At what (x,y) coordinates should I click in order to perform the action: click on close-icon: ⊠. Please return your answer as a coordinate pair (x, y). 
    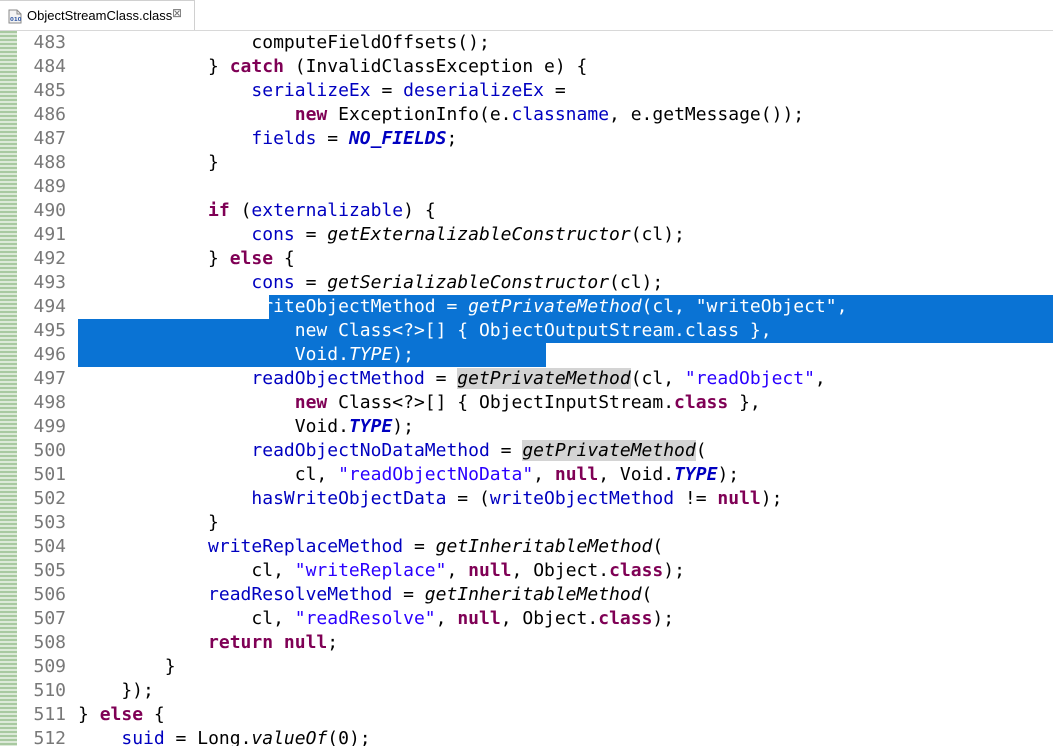
    Looking at the image, I should click on (177, 13).